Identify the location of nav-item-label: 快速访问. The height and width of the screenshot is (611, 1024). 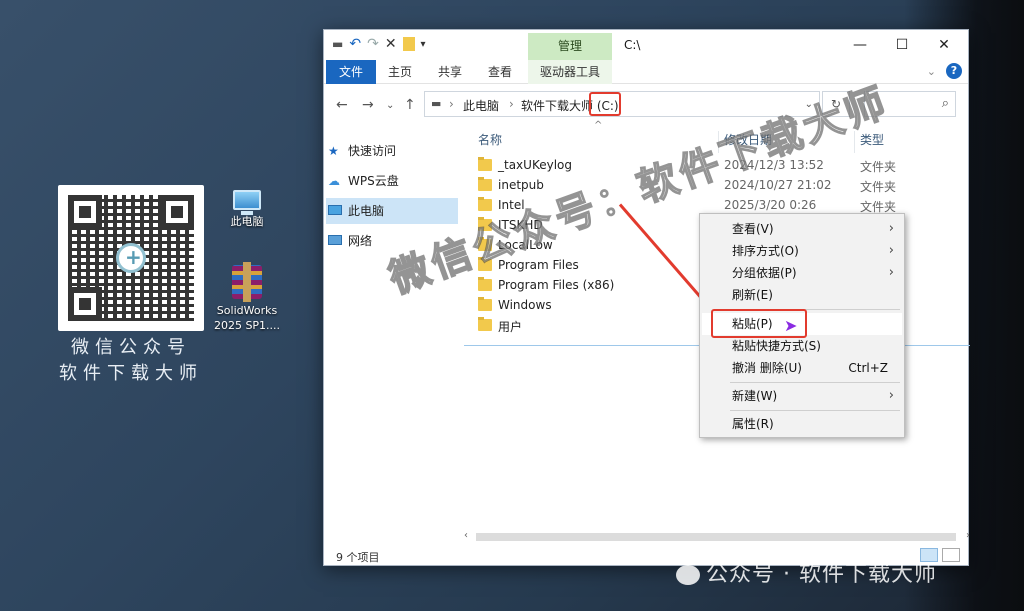
(372, 151).